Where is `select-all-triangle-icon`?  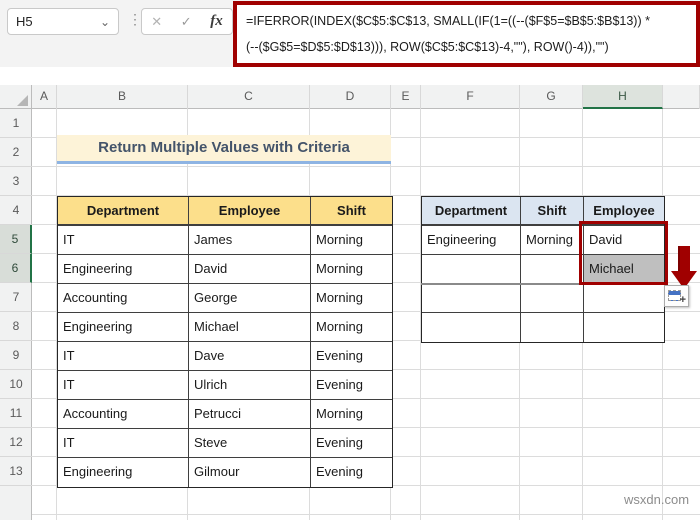
select-all-triangle-icon is located at coordinates (22, 100).